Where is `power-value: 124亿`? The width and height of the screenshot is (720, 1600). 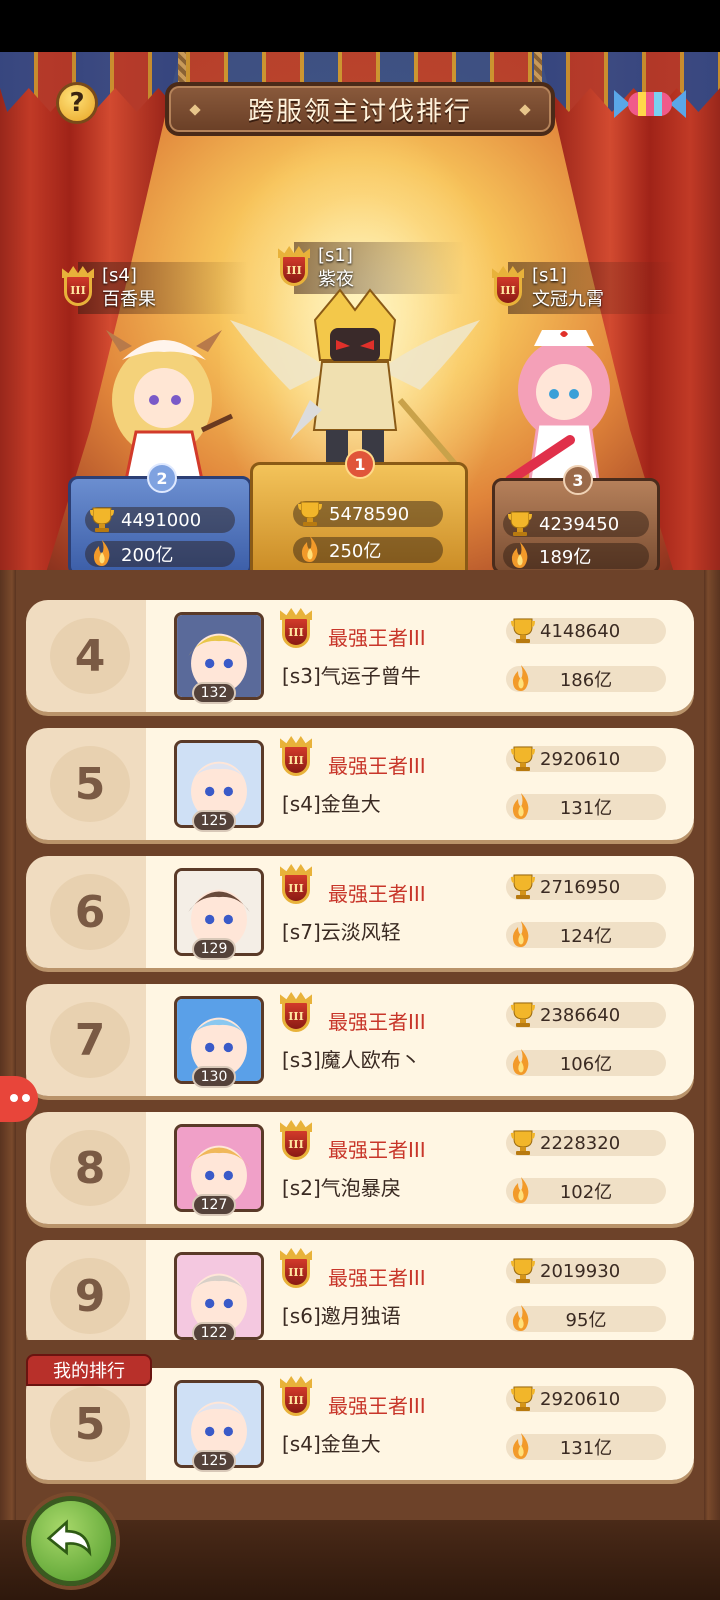
power-value: 124亿 is located at coordinates (586, 936).